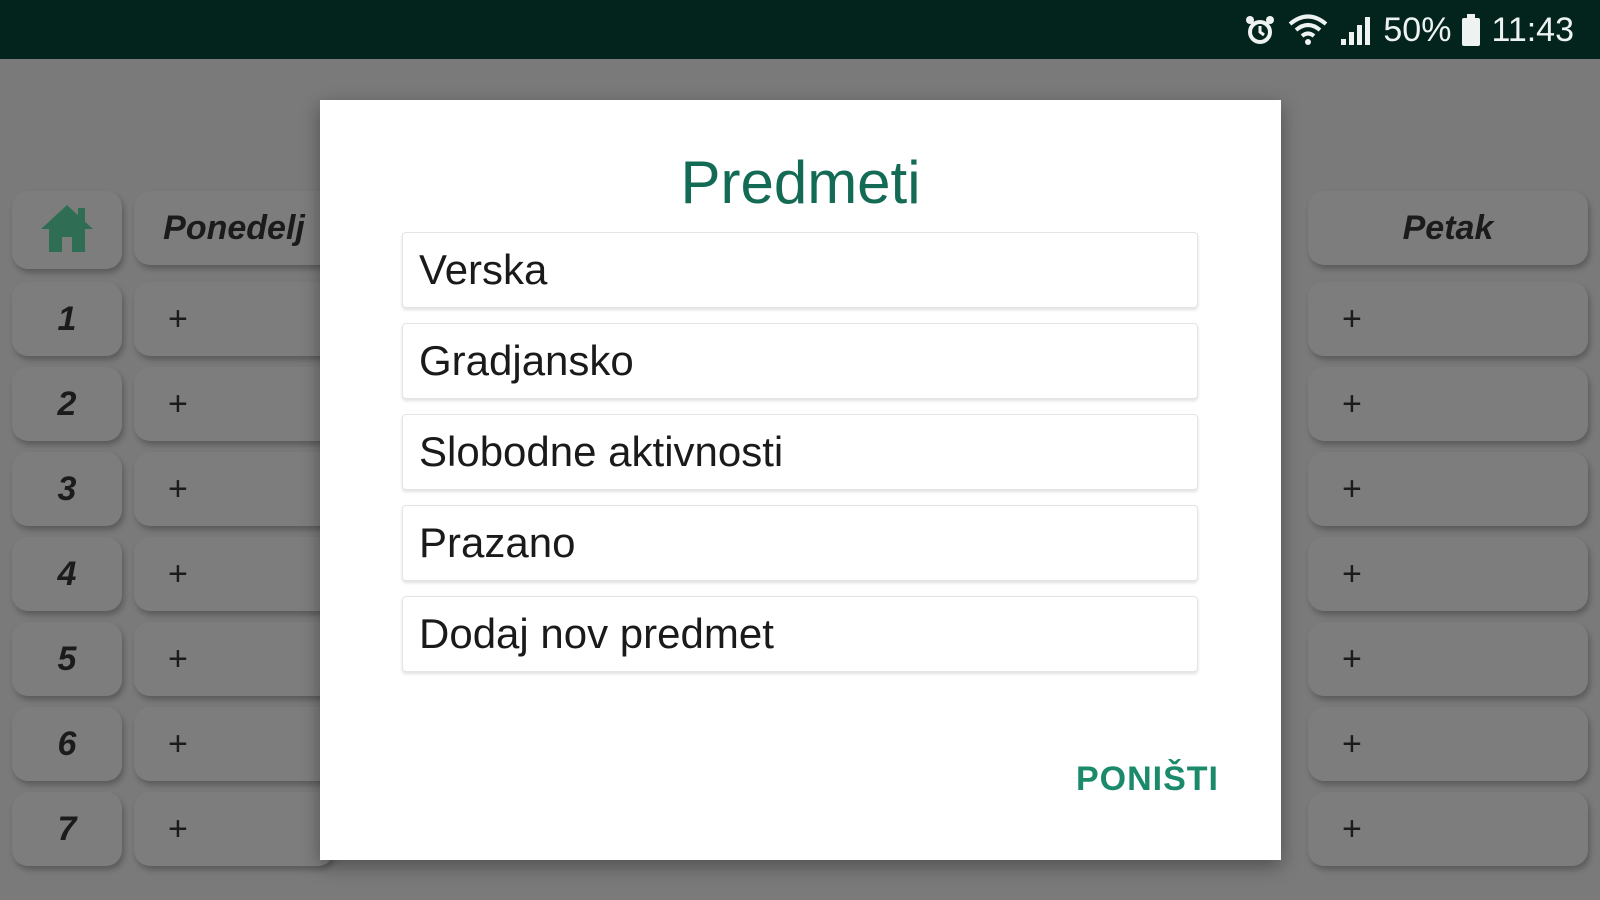 This screenshot has height=900, width=1600. Describe the element at coordinates (67, 574) in the screenshot. I see `period-number: 4` at that location.